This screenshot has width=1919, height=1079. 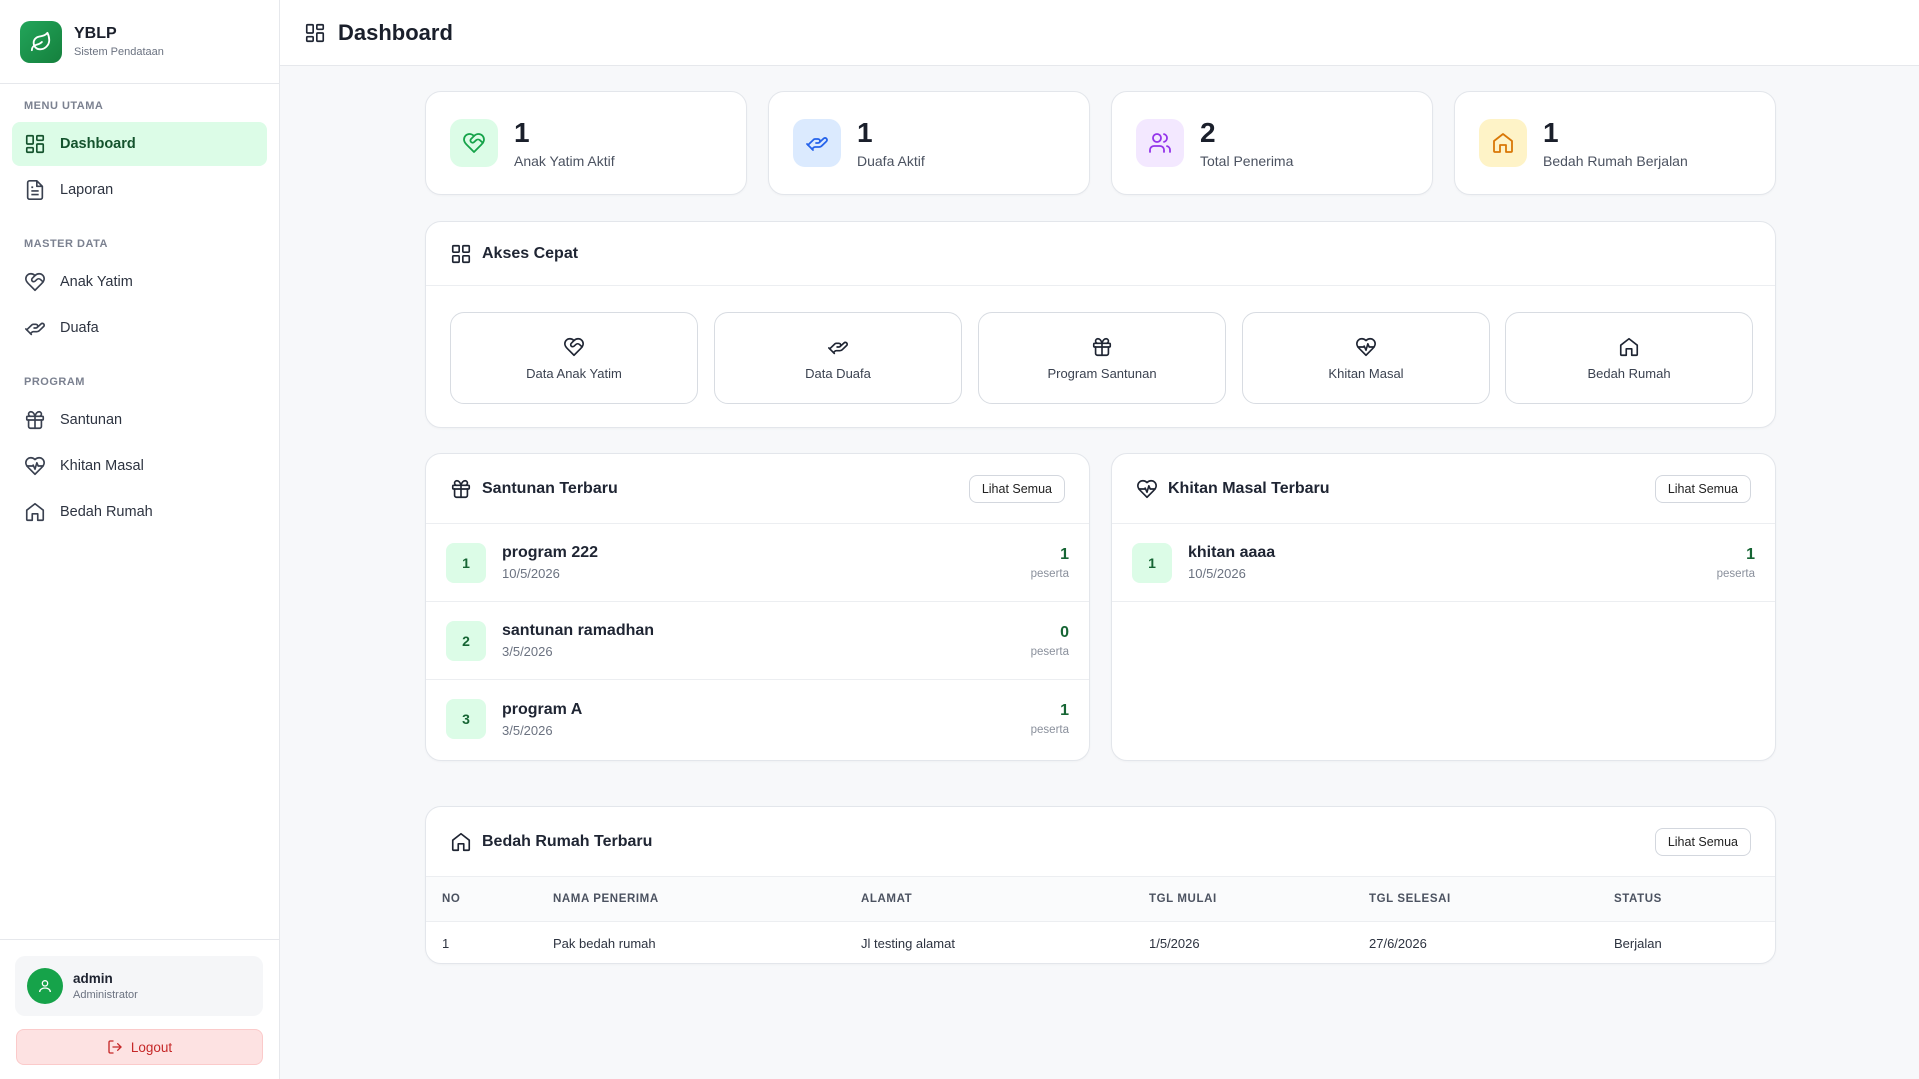 I want to click on item-date: 3/5/2026, so click(x=527, y=651).